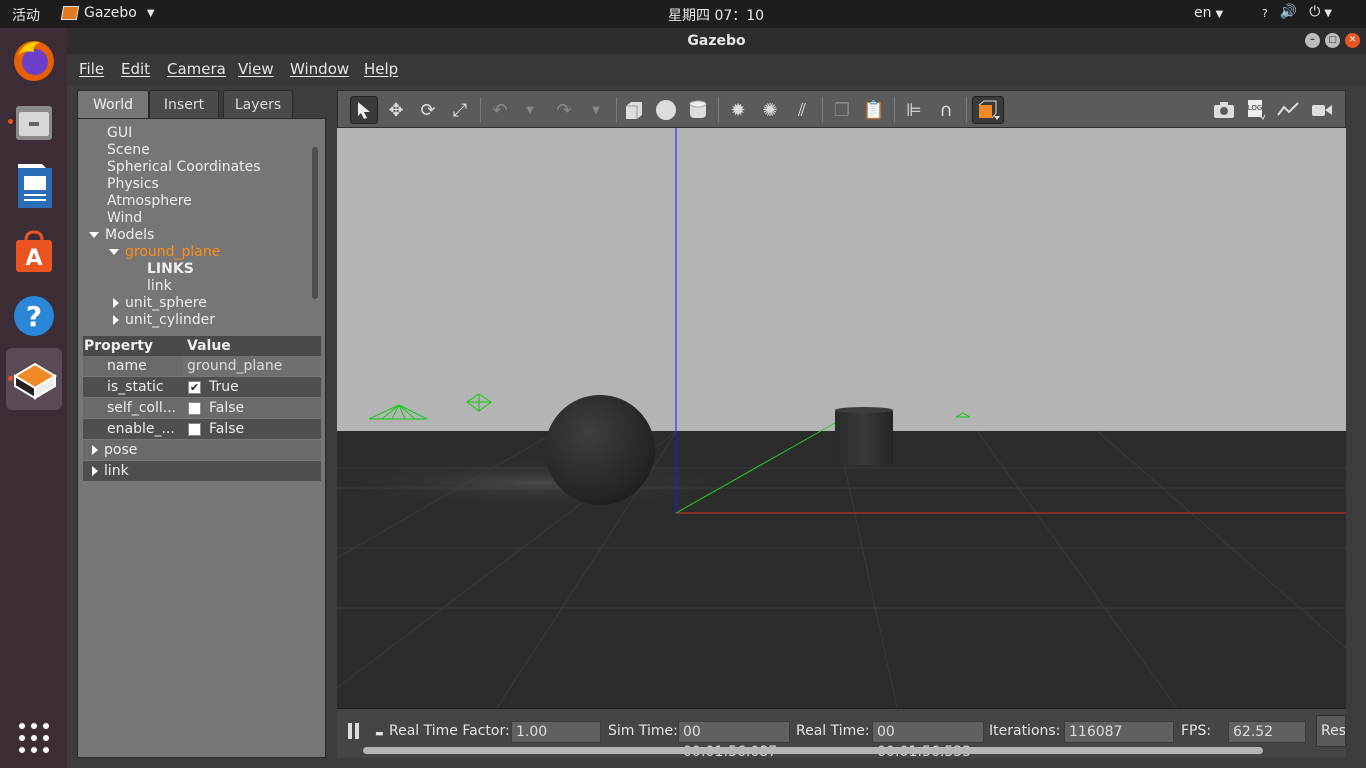 Image resolution: width=1366 pixels, height=768 pixels. Describe the element at coordinates (124, 218) in the screenshot. I see `tree-item-wind: Wind` at that location.